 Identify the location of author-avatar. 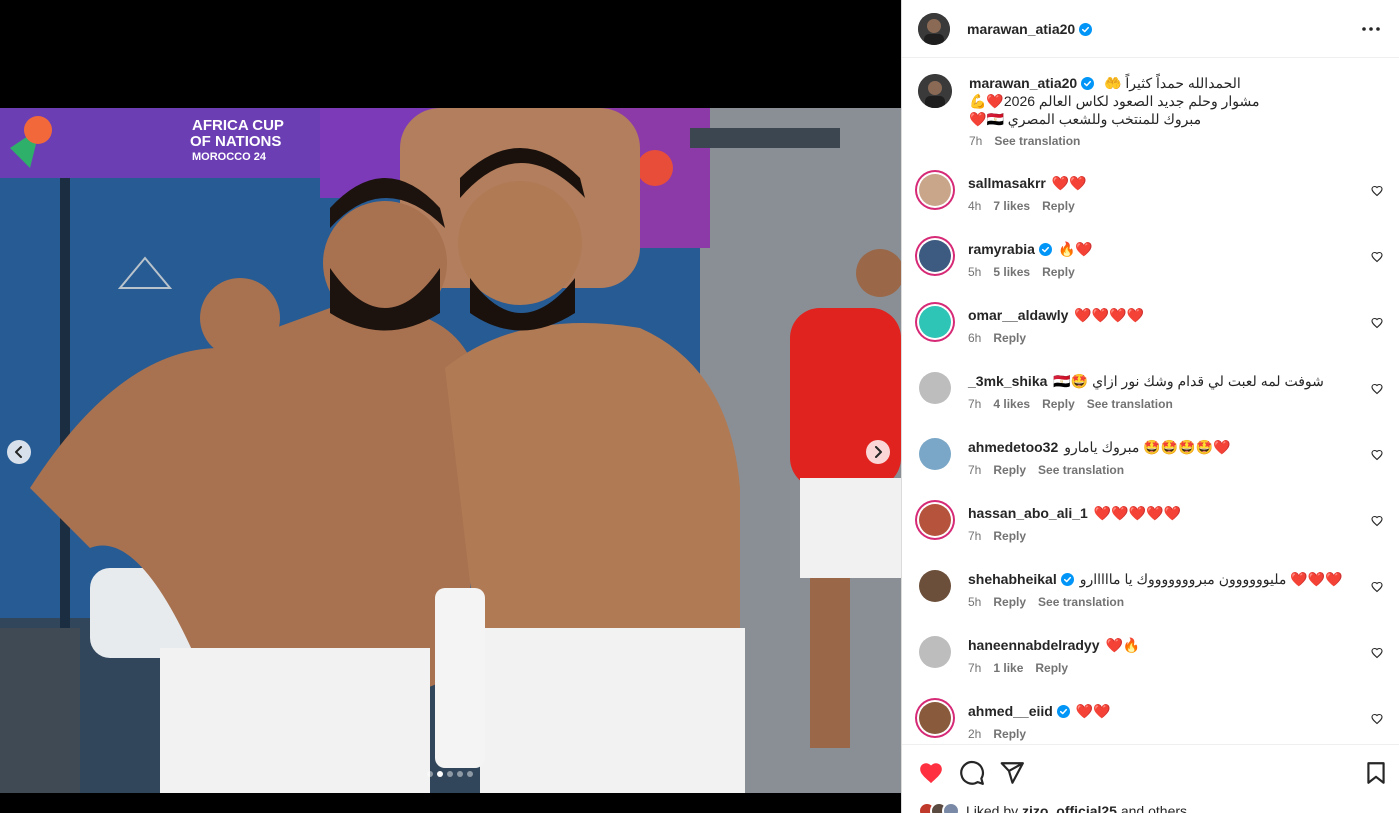
(934, 28).